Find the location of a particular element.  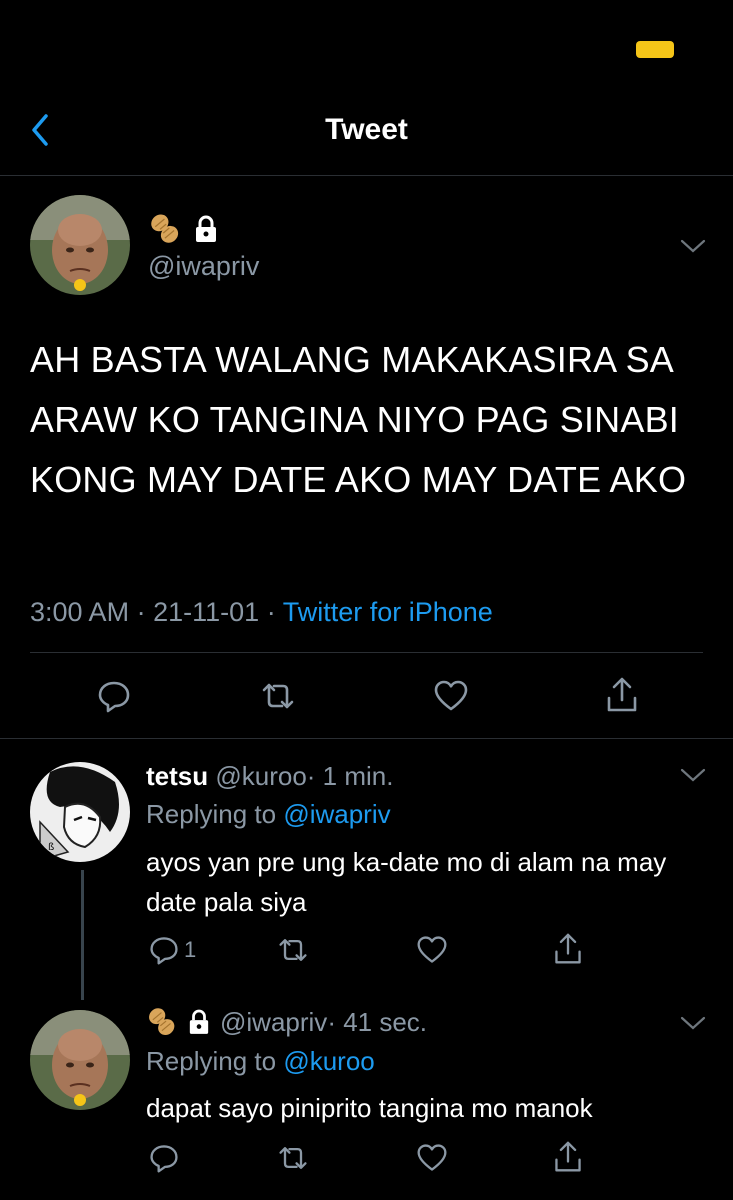

reply-author-name: tetsu is located at coordinates (177, 776).